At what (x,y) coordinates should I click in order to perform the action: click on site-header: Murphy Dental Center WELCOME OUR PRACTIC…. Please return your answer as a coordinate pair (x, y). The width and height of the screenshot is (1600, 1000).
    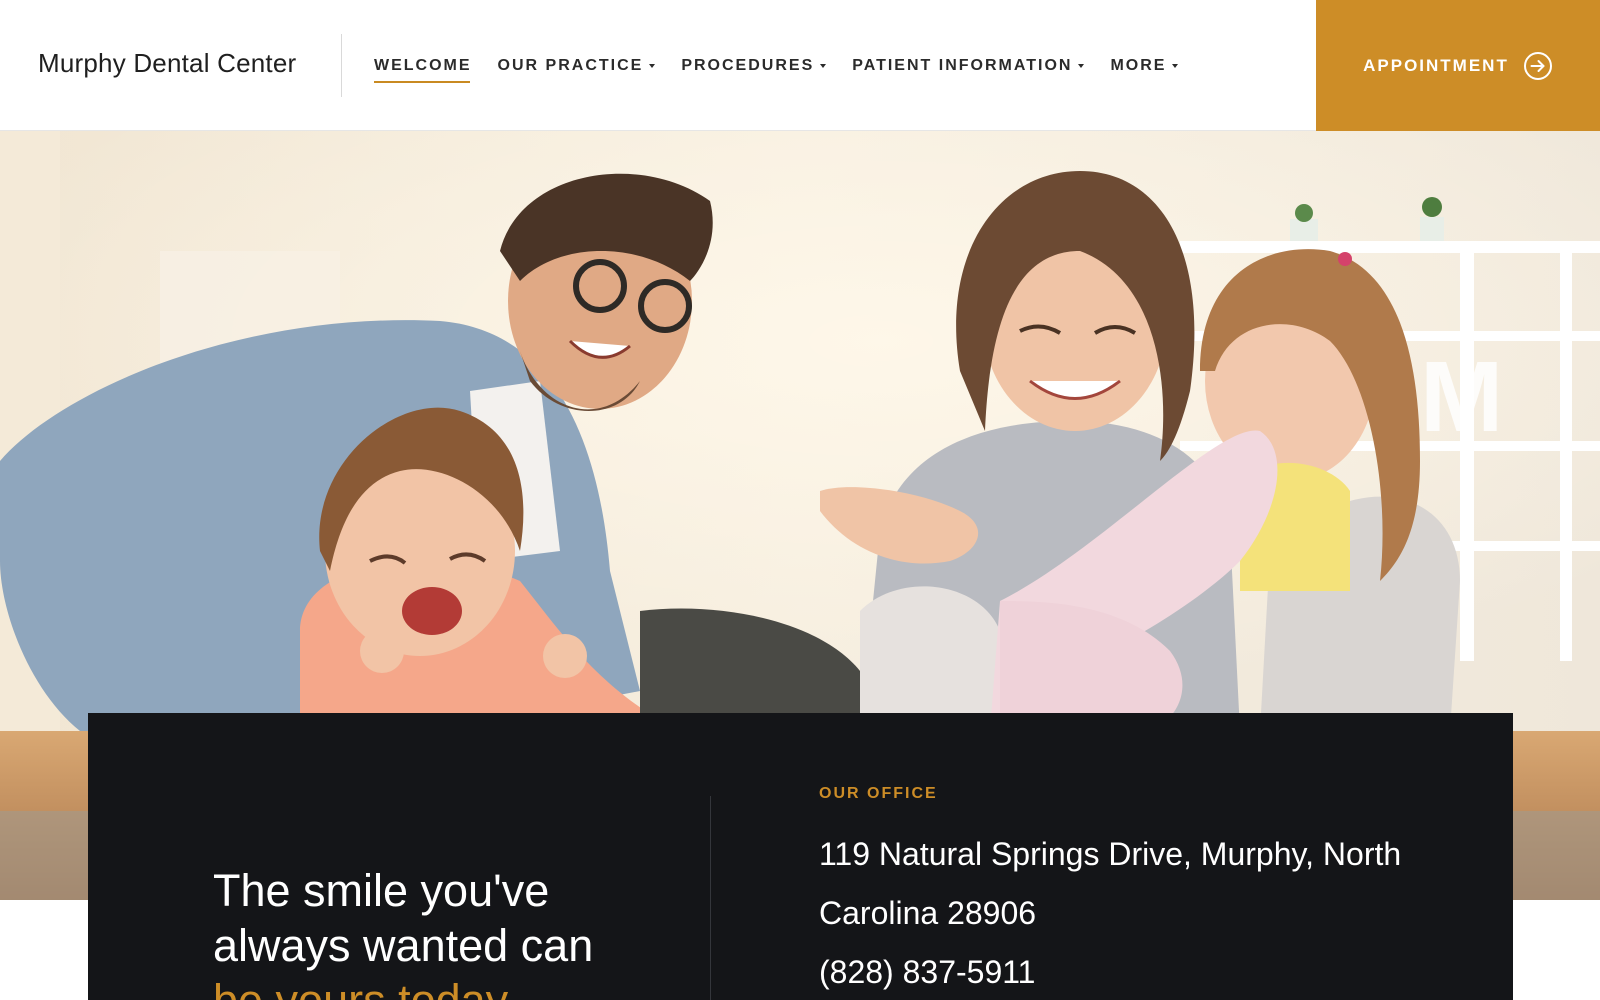
    Looking at the image, I should click on (800, 65).